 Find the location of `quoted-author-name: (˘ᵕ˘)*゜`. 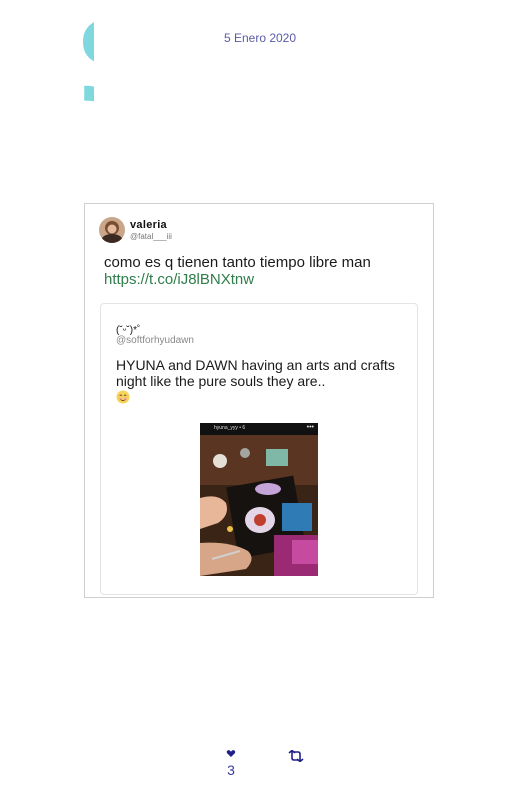

quoted-author-name: (˘ᵕ˘)*゜ is located at coordinates (131, 328).